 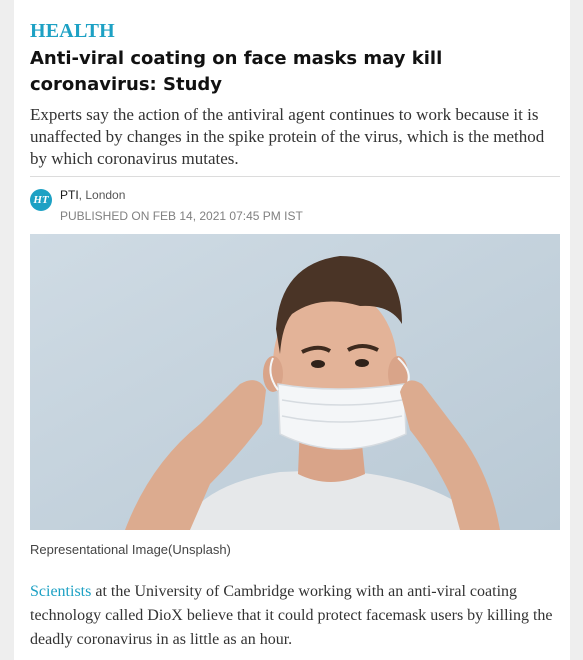 What do you see at coordinates (69, 195) in the screenshot?
I see `byline-agency: PTI` at bounding box center [69, 195].